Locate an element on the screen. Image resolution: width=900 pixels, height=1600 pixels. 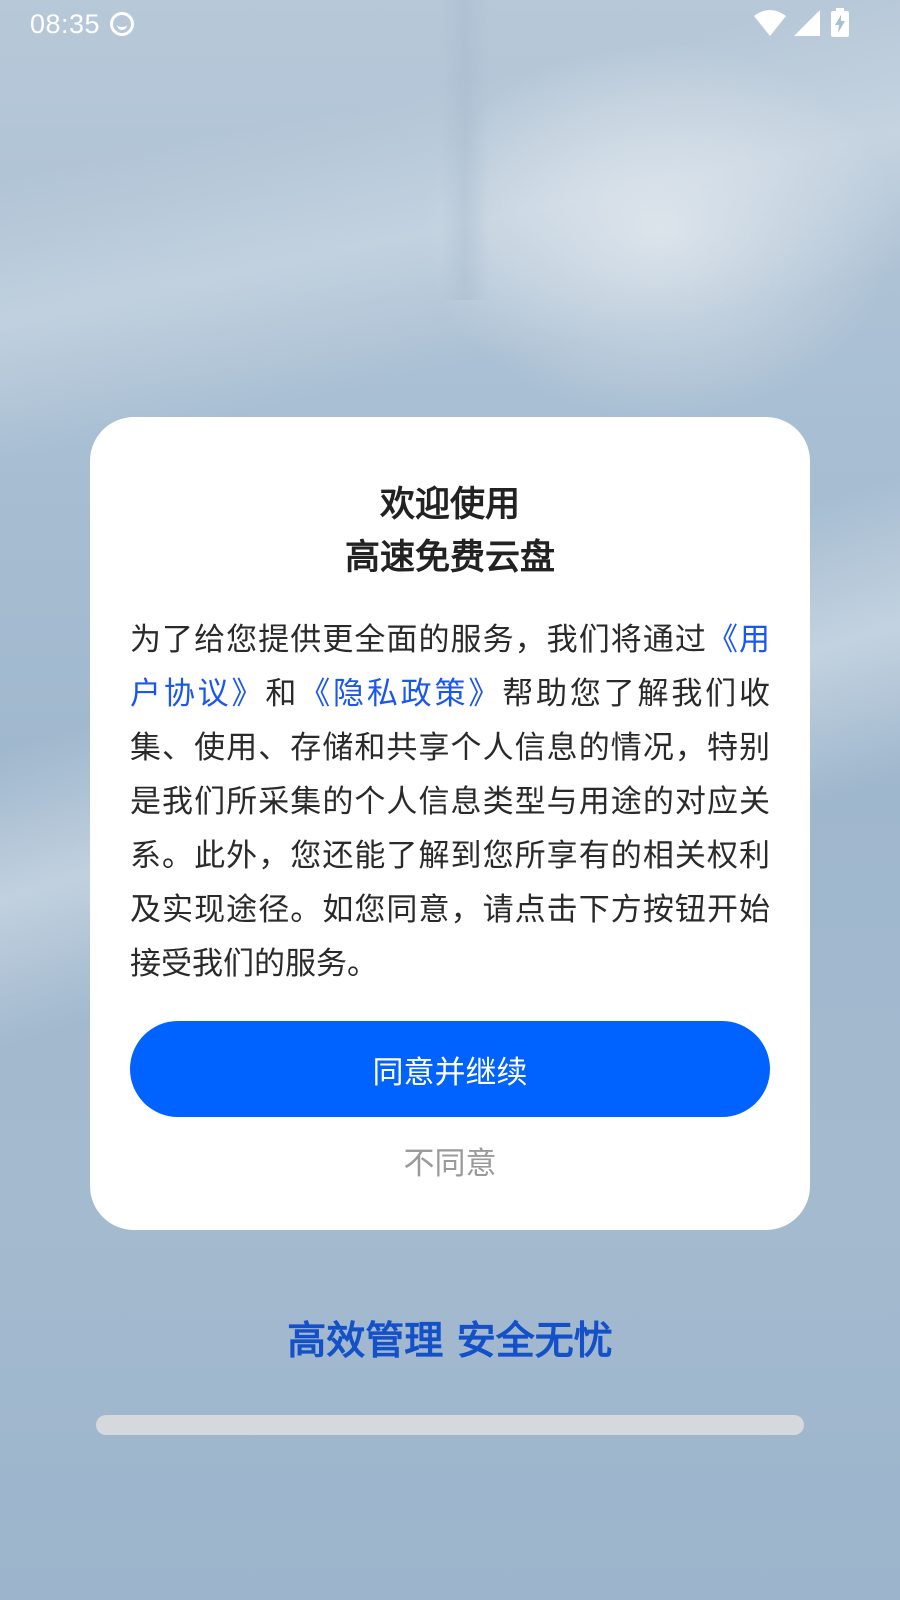
body-text-and: 和 is located at coordinates (282, 694).